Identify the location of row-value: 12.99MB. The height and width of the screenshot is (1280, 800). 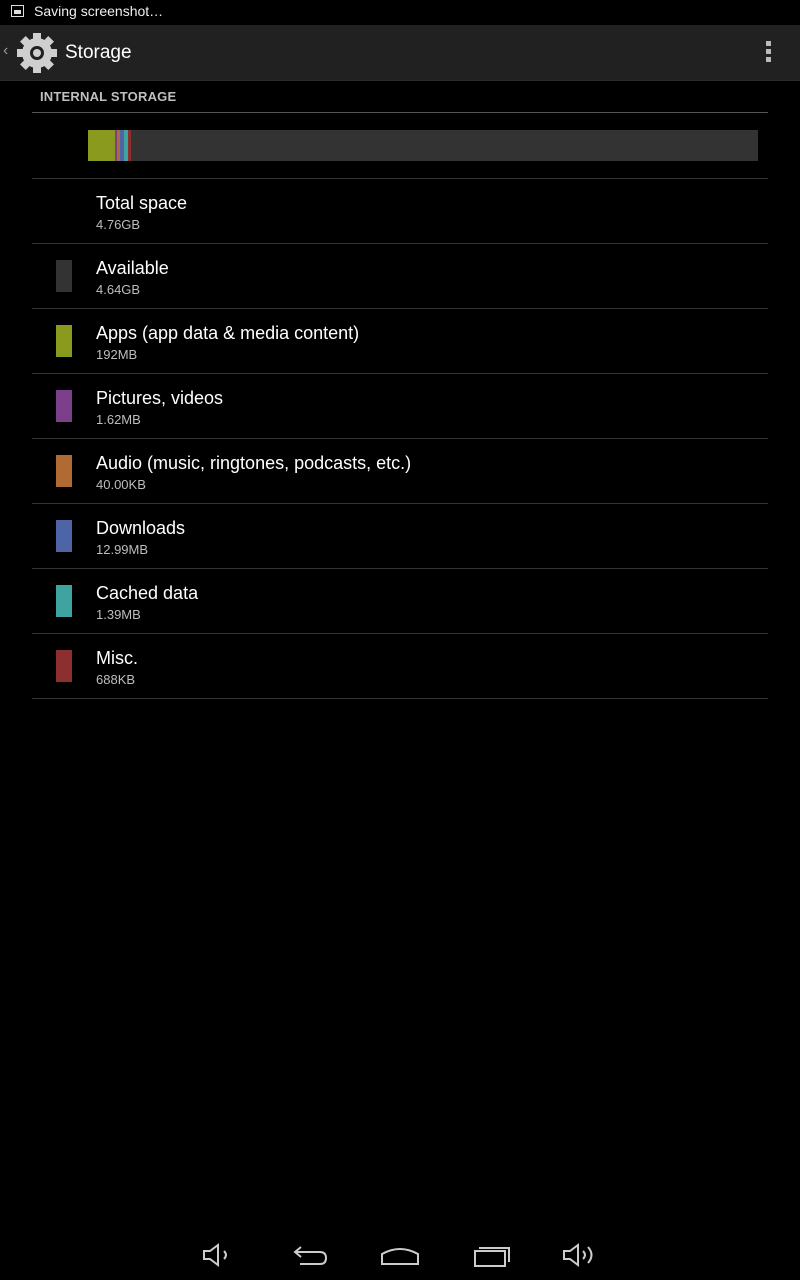
(122, 549).